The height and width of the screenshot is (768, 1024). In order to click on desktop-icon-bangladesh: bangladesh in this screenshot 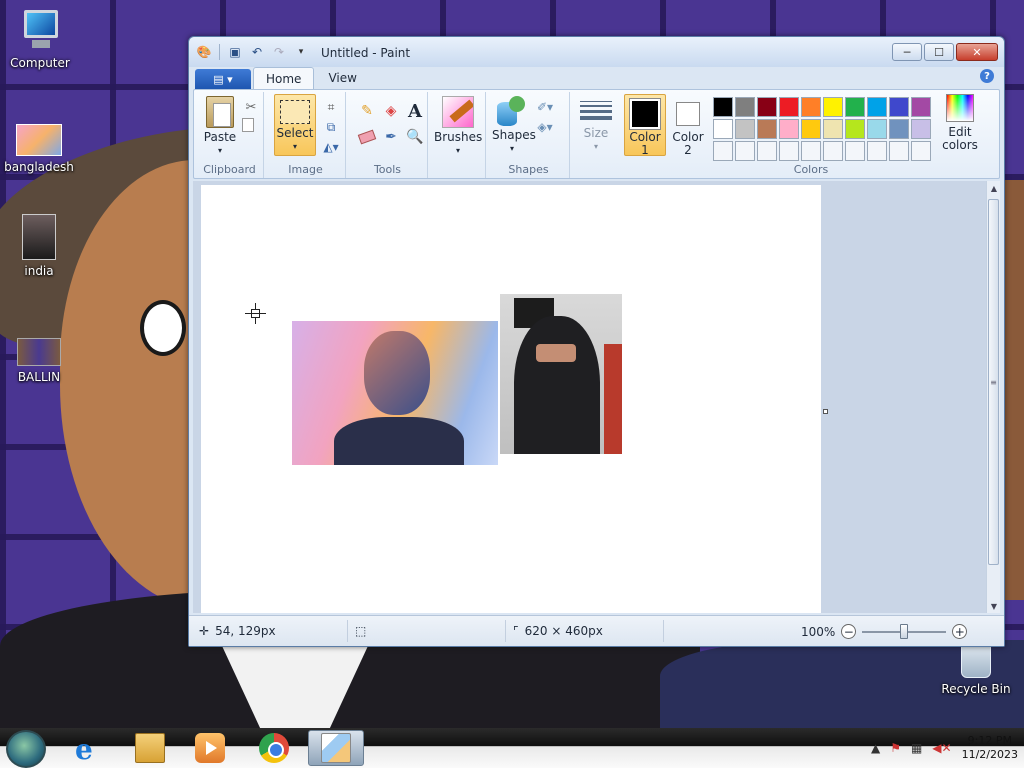, I will do `click(39, 149)`.